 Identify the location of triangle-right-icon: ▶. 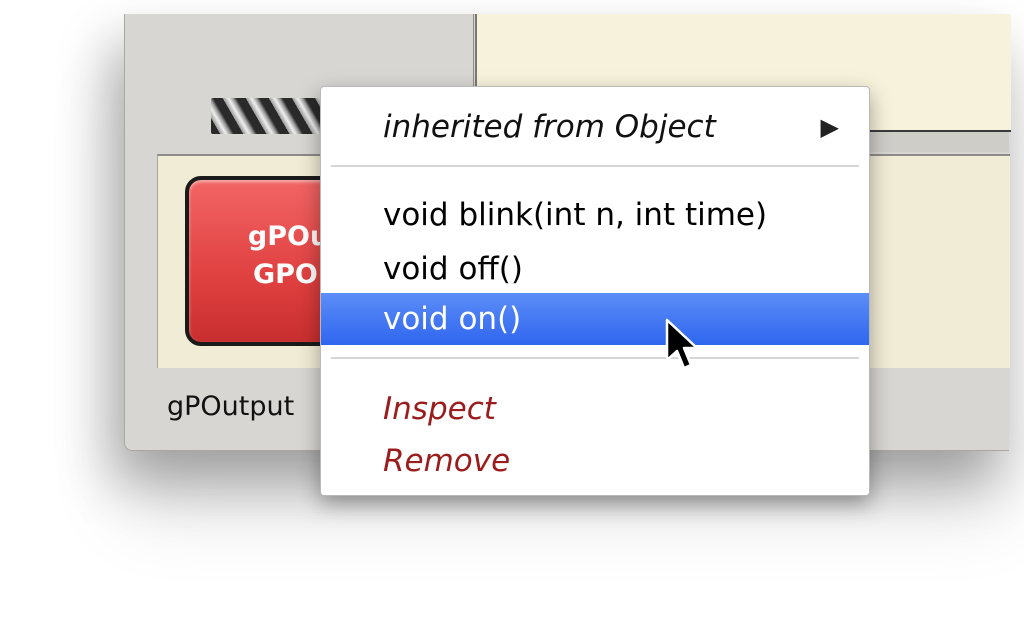
(829, 127).